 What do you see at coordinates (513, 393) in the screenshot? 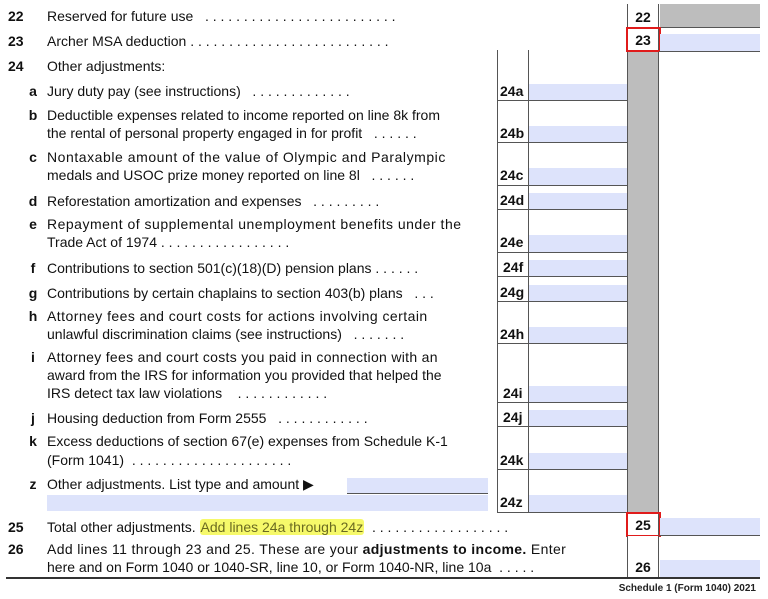
I see `line-box-label: 24i` at bounding box center [513, 393].